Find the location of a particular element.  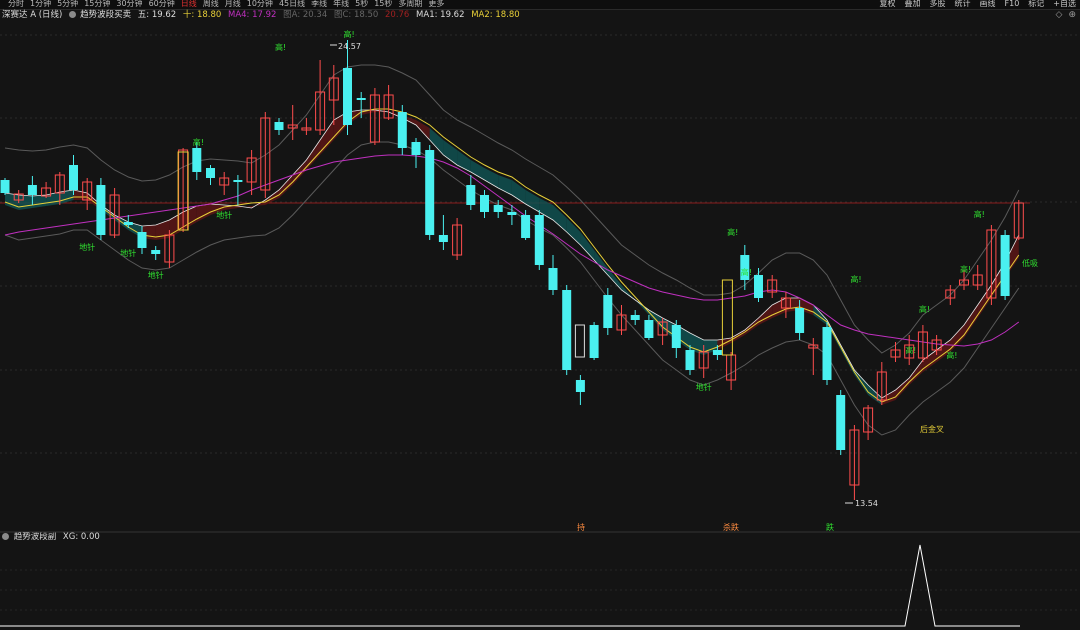

price-high-label: 24.57 is located at coordinates (349, 46).